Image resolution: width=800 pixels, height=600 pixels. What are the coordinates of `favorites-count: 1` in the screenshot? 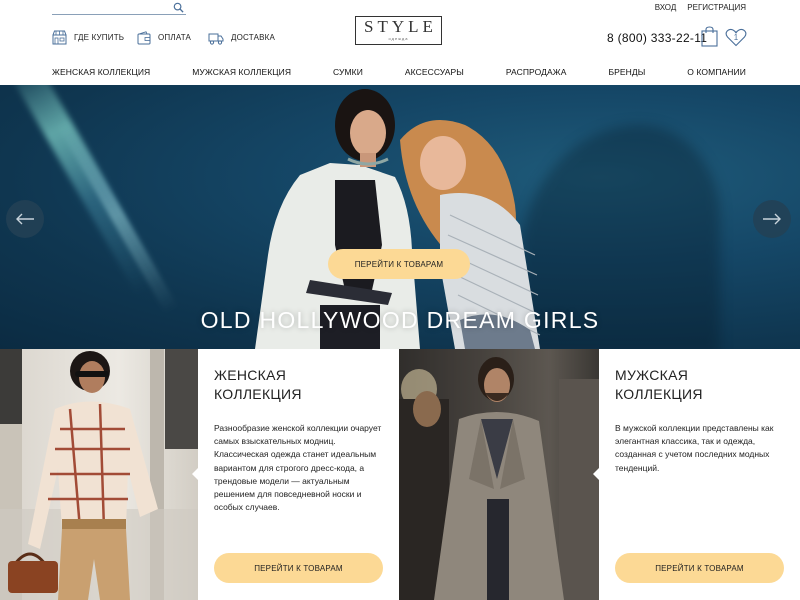 It's located at (736, 37).